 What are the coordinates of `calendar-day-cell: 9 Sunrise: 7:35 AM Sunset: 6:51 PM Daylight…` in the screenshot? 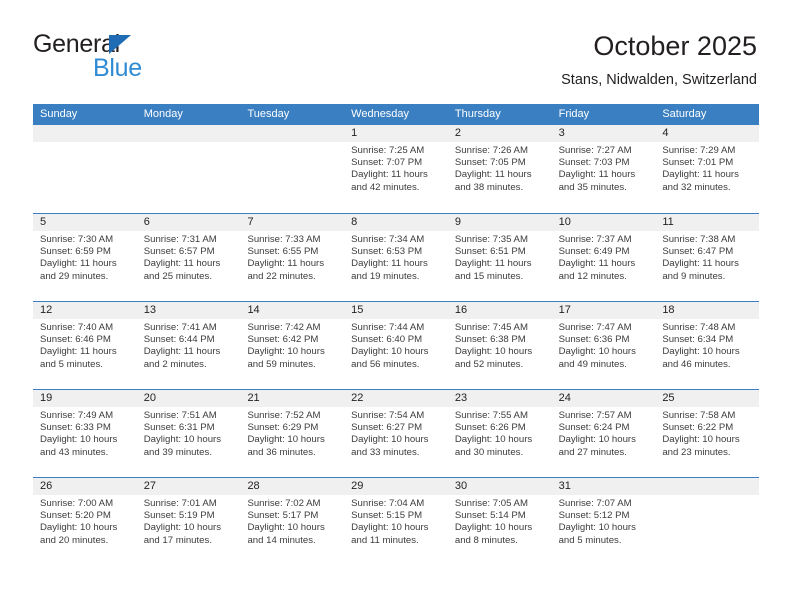 It's located at (499, 257).